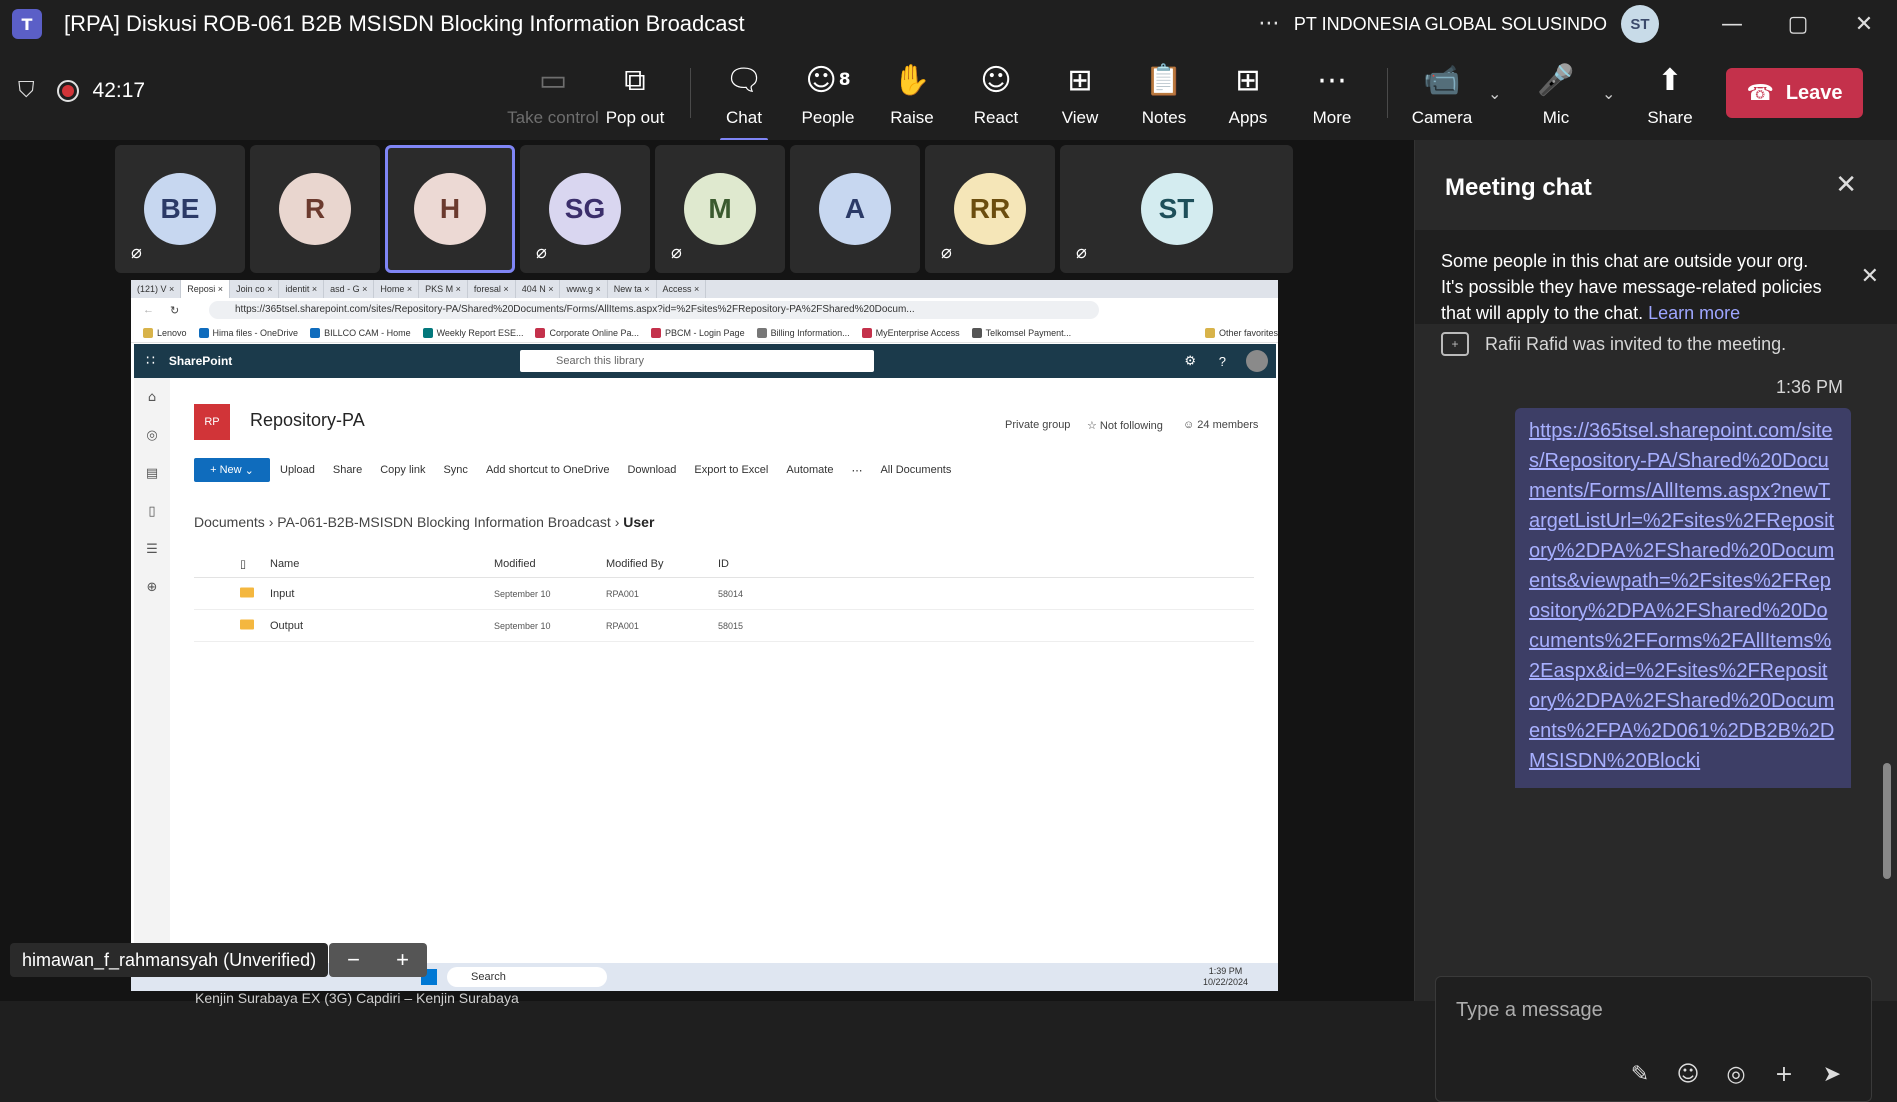  Describe the element at coordinates (553, 100) in the screenshot. I see `take-control-button: ▭ Take control` at that location.